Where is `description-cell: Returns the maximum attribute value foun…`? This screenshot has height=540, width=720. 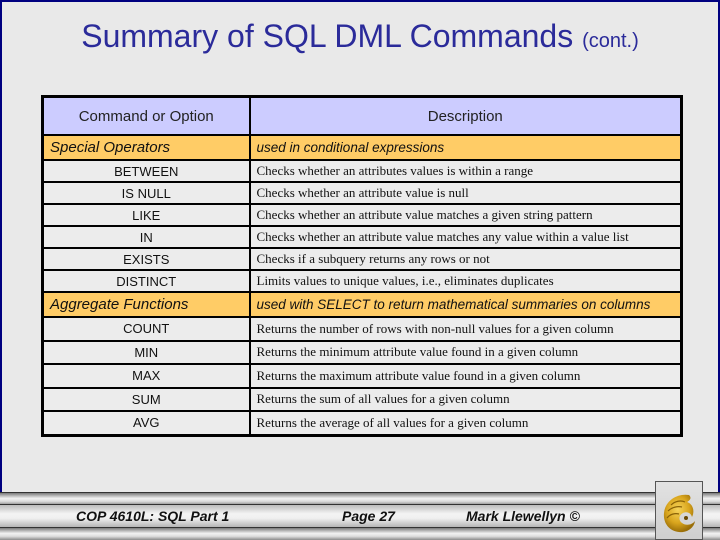
description-cell: Returns the maximum attribute value foun… is located at coordinates (465, 376).